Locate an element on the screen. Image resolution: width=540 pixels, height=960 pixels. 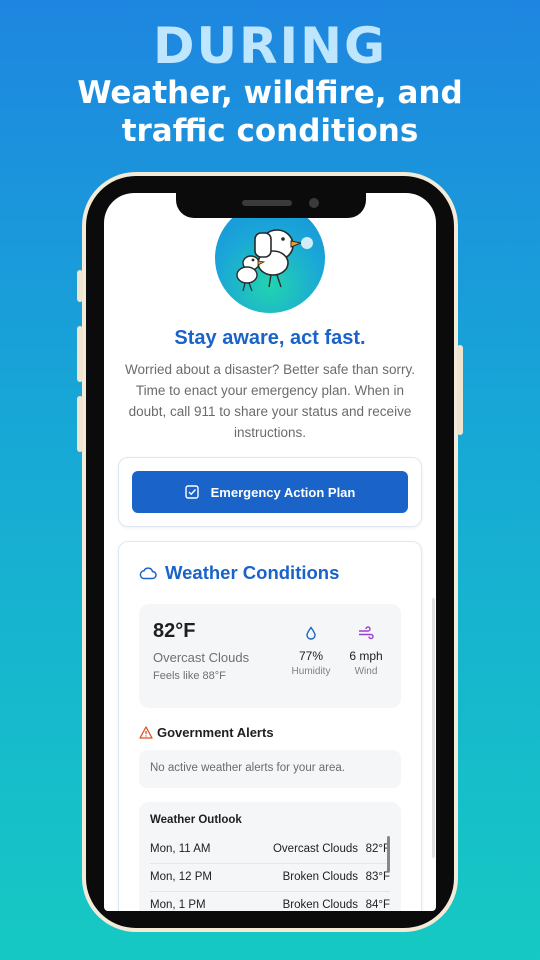
cloud-icon is located at coordinates (148, 573).